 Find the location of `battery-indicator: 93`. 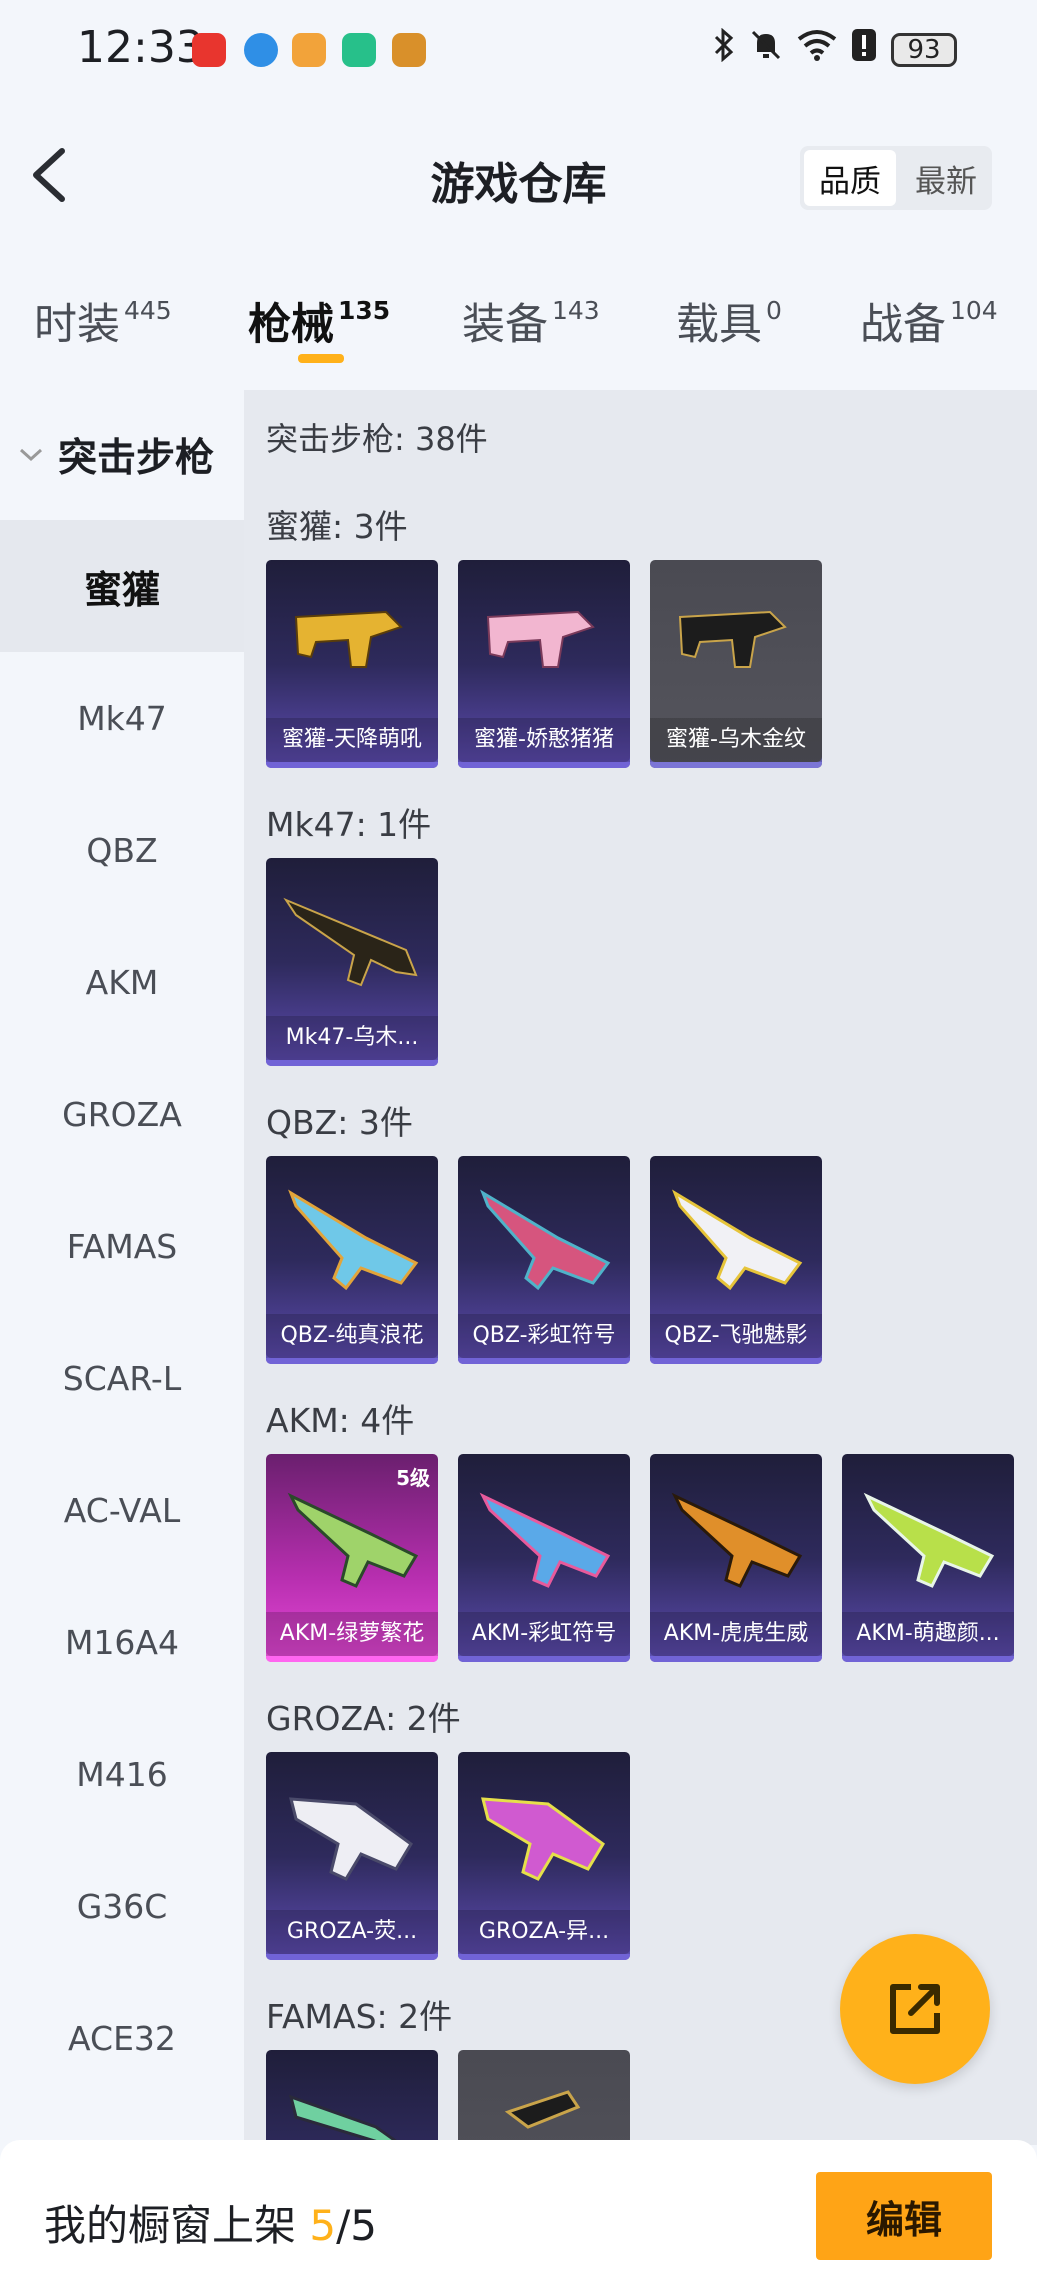

battery-indicator: 93 is located at coordinates (924, 49).